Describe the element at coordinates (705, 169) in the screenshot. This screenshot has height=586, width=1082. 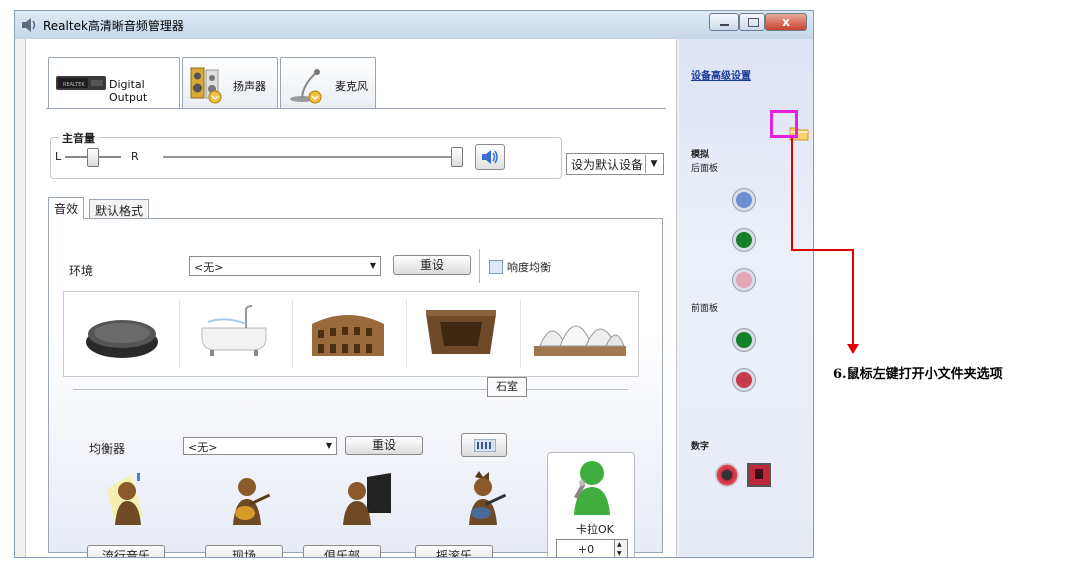
I see `back-panel-label: 后面板` at that location.